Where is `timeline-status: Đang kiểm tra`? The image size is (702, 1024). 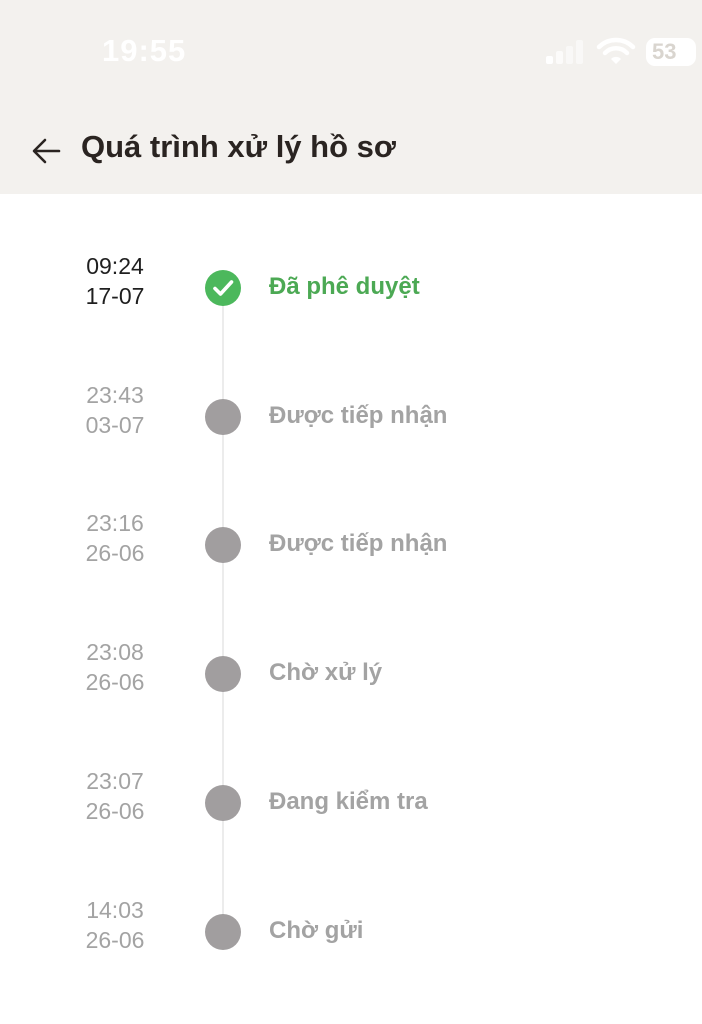 timeline-status: Đang kiểm tra is located at coordinates (348, 801).